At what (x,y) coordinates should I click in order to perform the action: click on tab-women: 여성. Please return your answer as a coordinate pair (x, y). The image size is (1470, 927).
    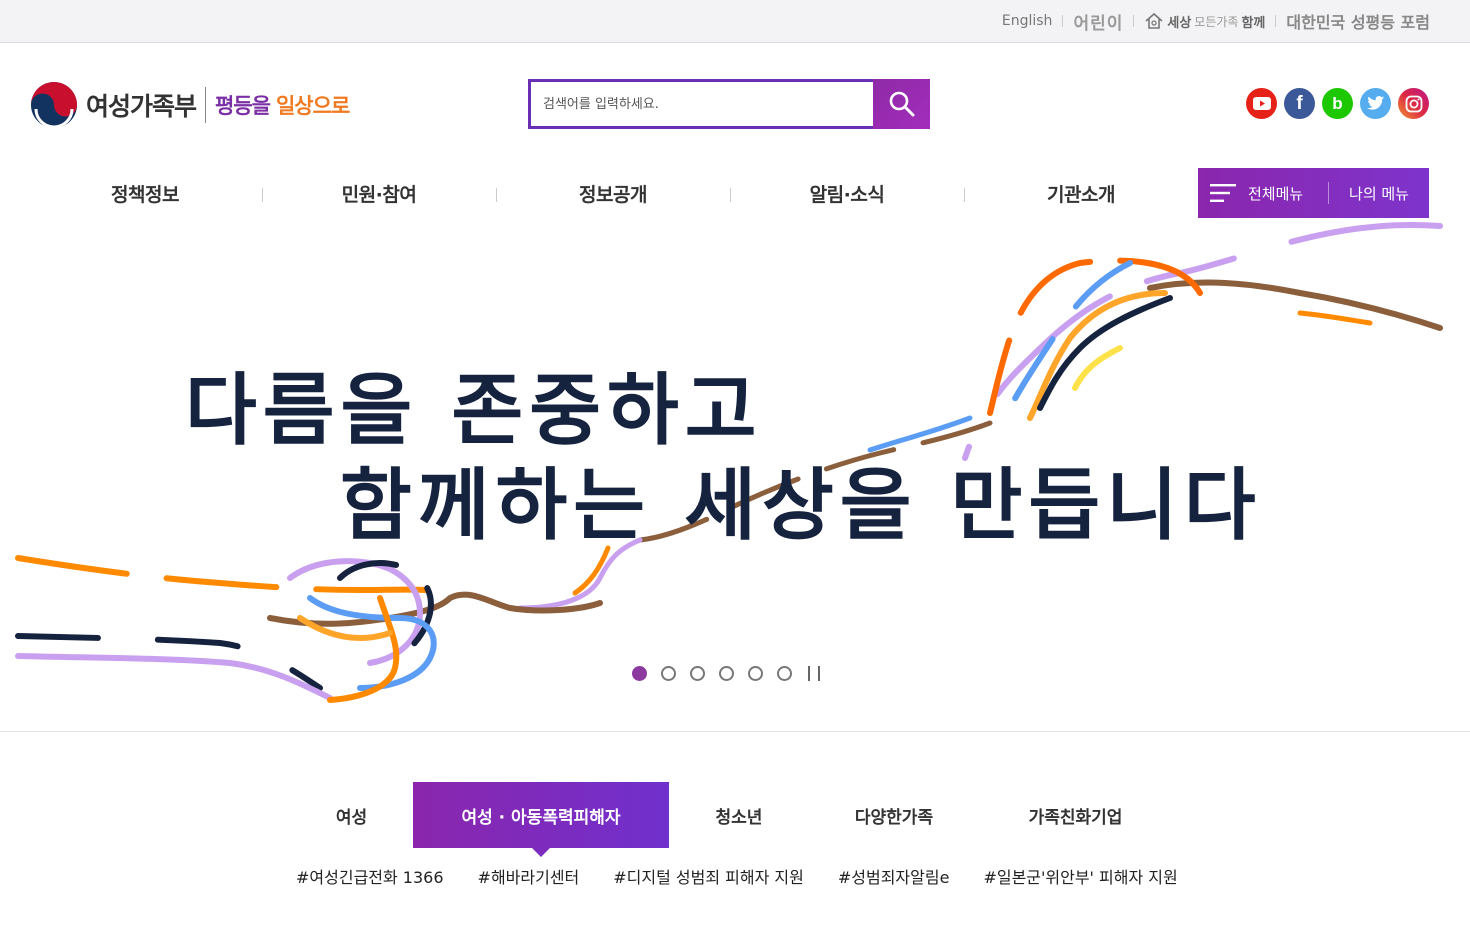
    Looking at the image, I should click on (351, 815).